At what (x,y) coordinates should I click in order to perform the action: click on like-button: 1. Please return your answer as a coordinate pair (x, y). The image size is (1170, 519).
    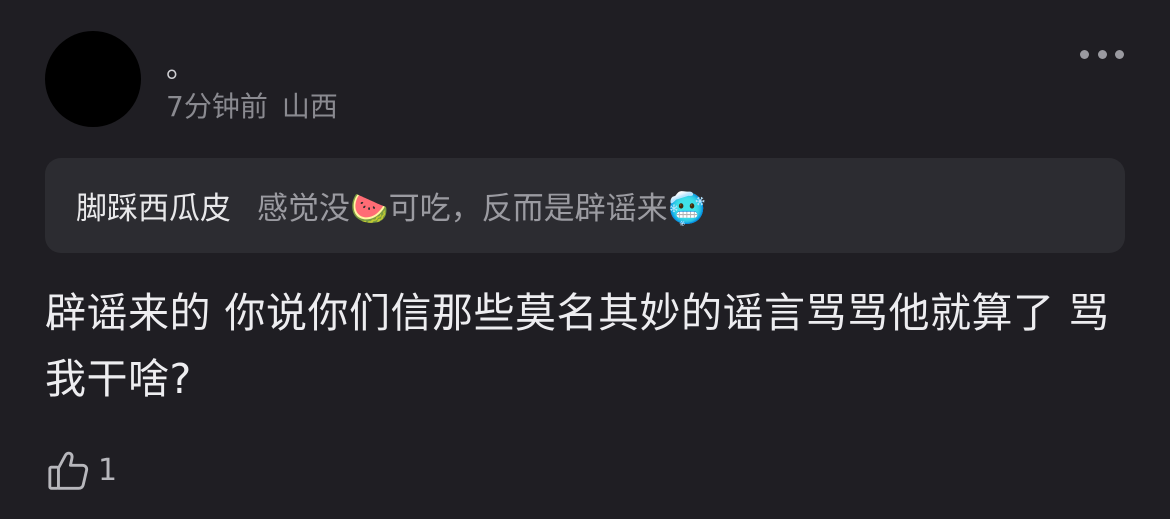
    Looking at the image, I should click on (81, 471).